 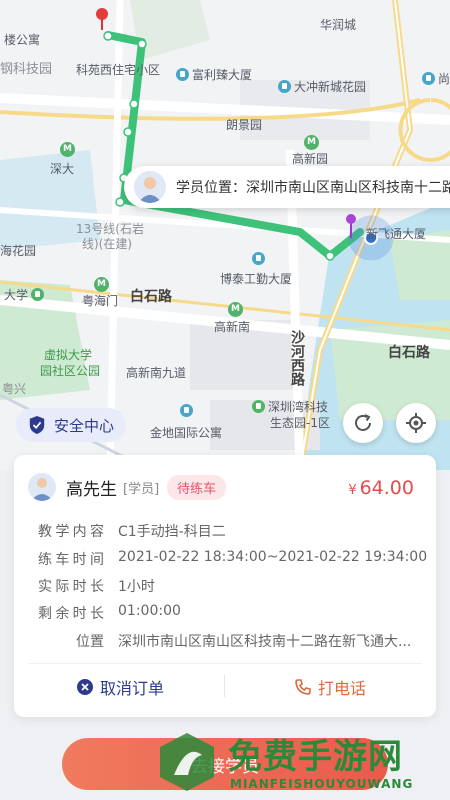 I want to click on map-label: 深大, so click(x=62, y=169).